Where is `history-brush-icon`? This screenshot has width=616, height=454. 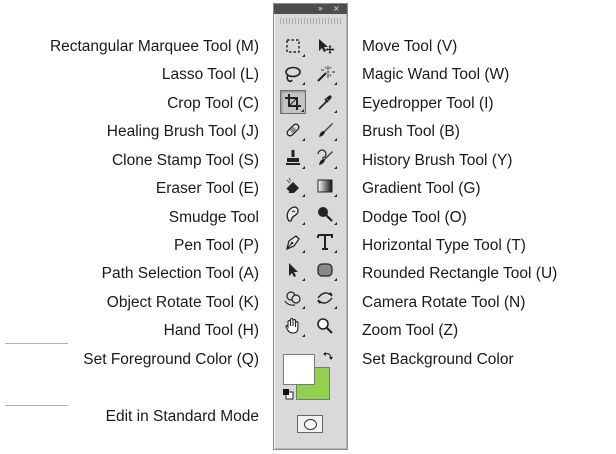
history-brush-icon is located at coordinates (325, 157).